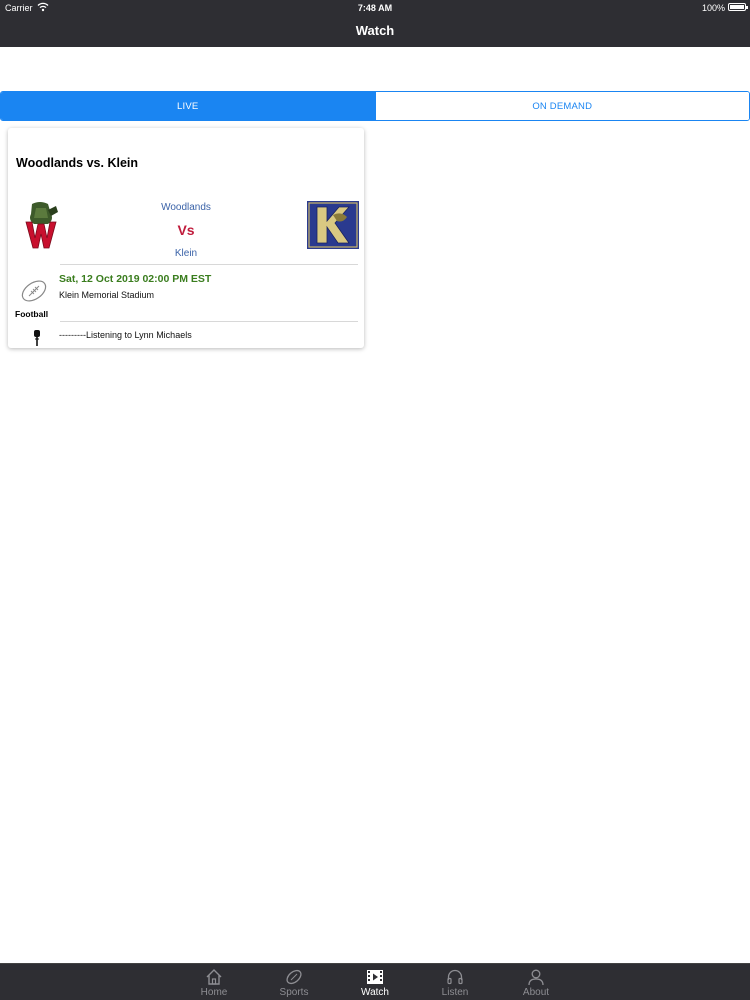 The width and height of the screenshot is (750, 1000). I want to click on live-ondemand-segment: LIVE ON DEMAND, so click(375, 106).